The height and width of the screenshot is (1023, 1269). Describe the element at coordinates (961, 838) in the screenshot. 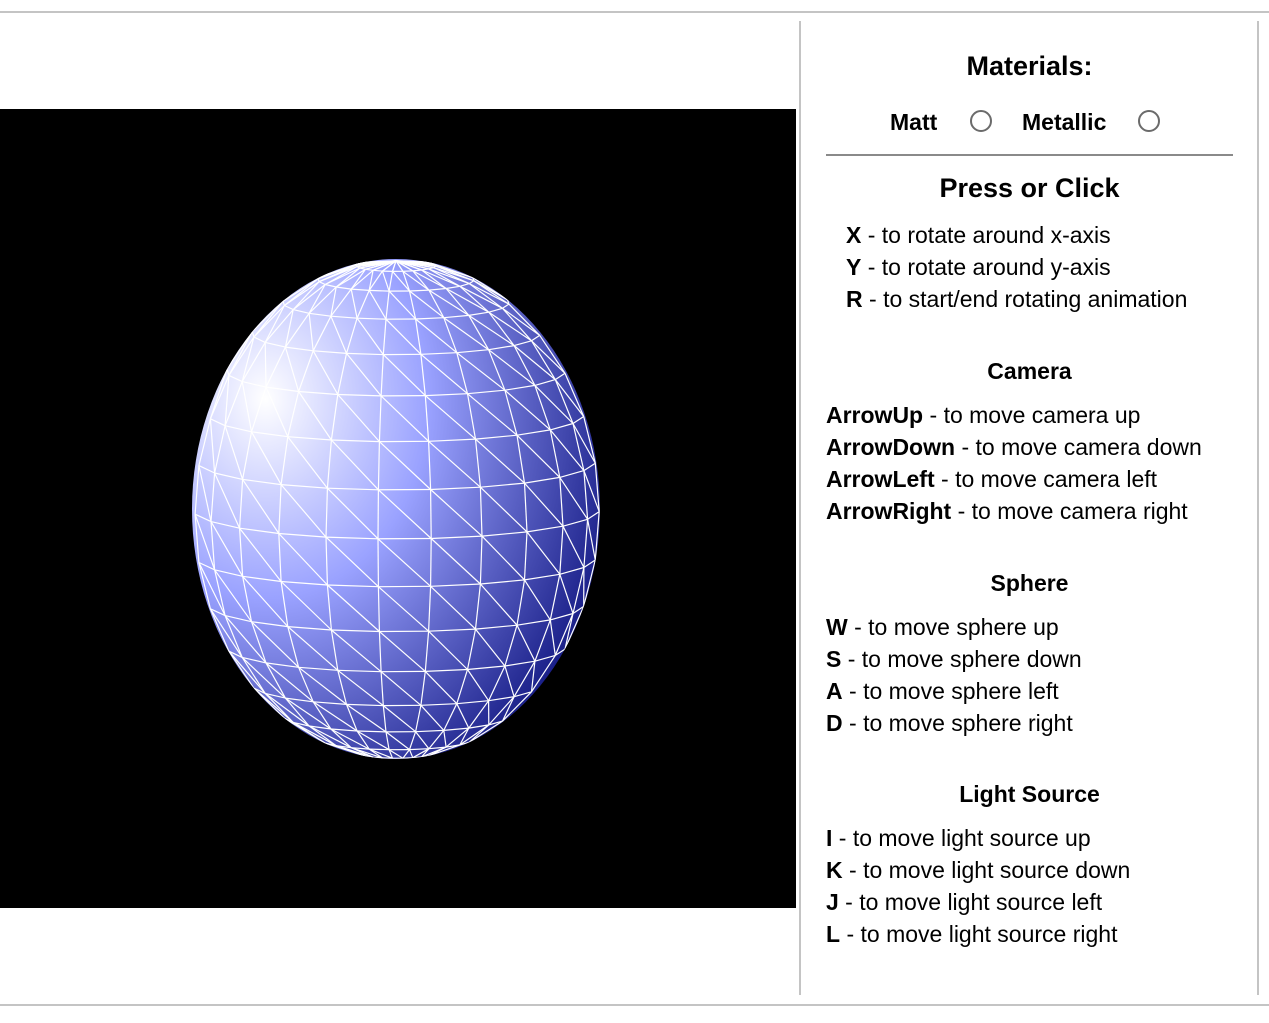

I see `key-description: - to move light source up` at that location.